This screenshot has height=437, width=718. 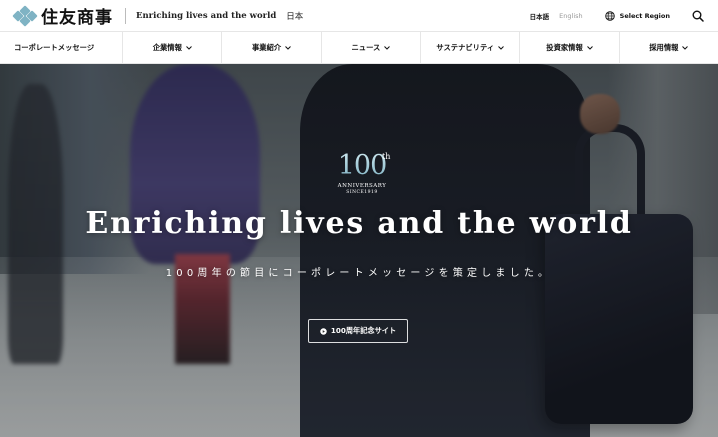 What do you see at coordinates (540, 16) in the screenshot?
I see `language-japanese-link: 日本語` at bounding box center [540, 16].